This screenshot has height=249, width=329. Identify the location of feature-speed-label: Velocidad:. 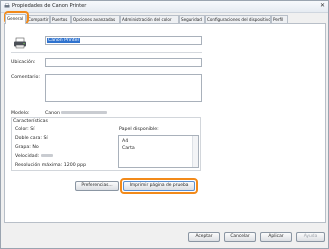
(27, 156).